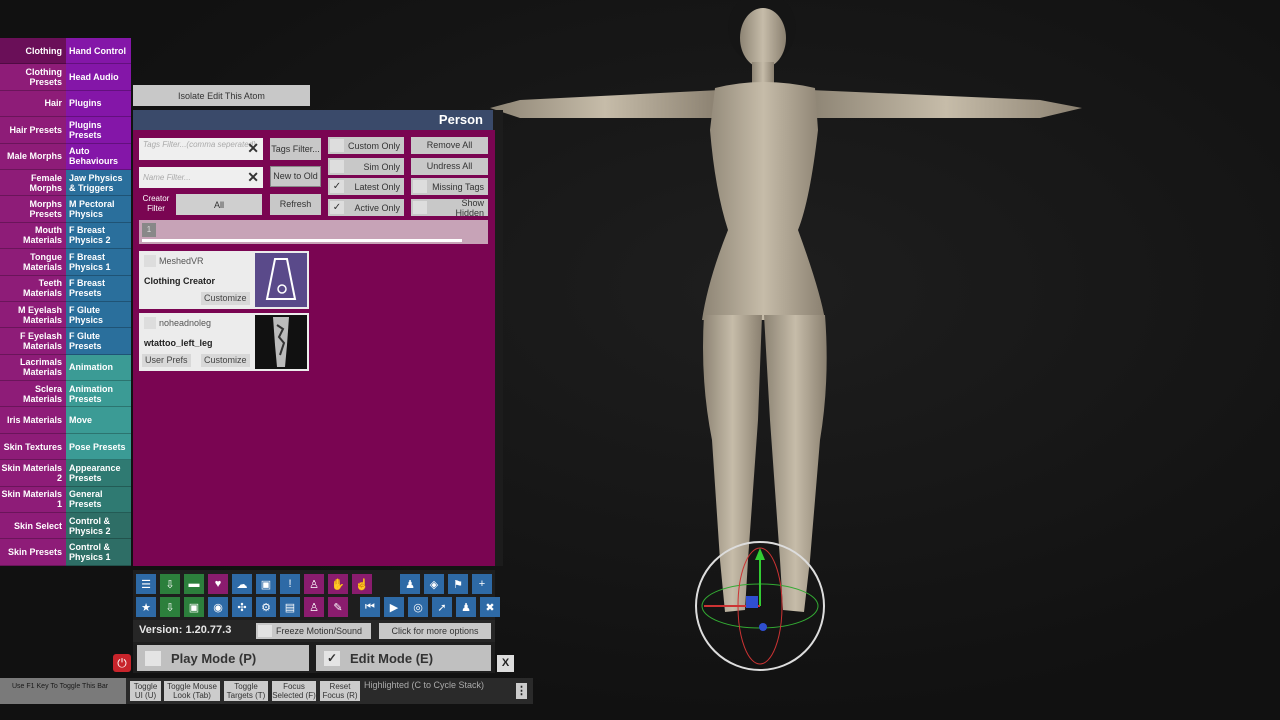 The height and width of the screenshot is (720, 1280). I want to click on tab-animation-presets: Animation Presets, so click(98, 394).